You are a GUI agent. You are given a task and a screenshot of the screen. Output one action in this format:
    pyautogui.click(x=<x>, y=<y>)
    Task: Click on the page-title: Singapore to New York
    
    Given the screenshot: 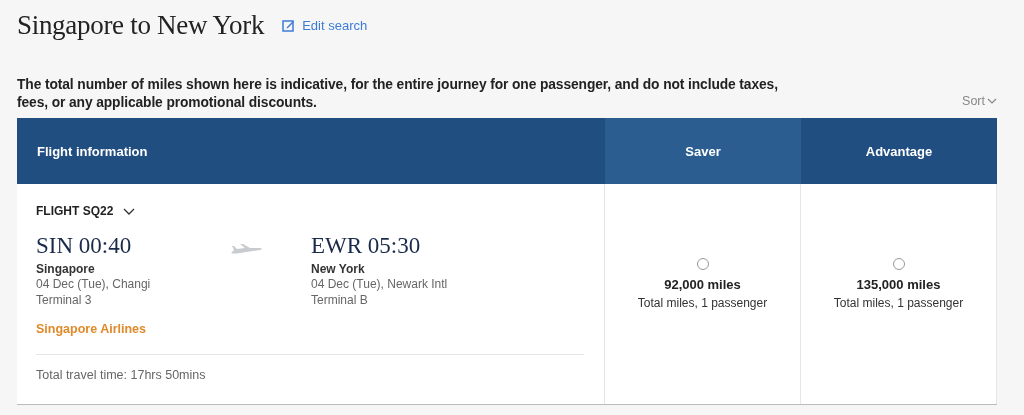 What is the action you would take?
    pyautogui.click(x=141, y=25)
    